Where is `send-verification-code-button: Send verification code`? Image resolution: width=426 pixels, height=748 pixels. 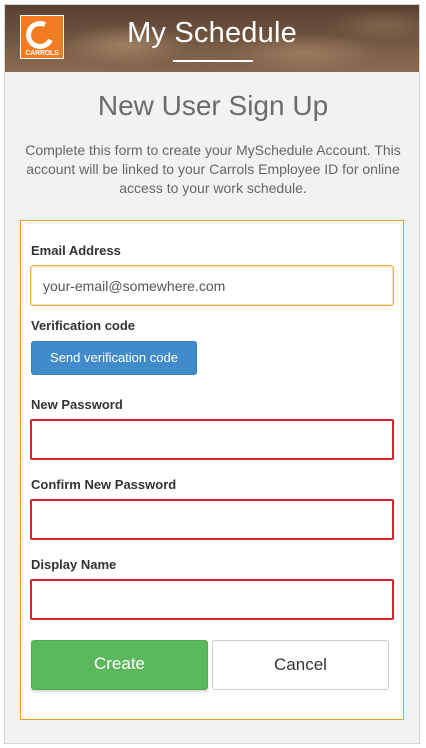 send-verification-code-button: Send verification code is located at coordinates (114, 358).